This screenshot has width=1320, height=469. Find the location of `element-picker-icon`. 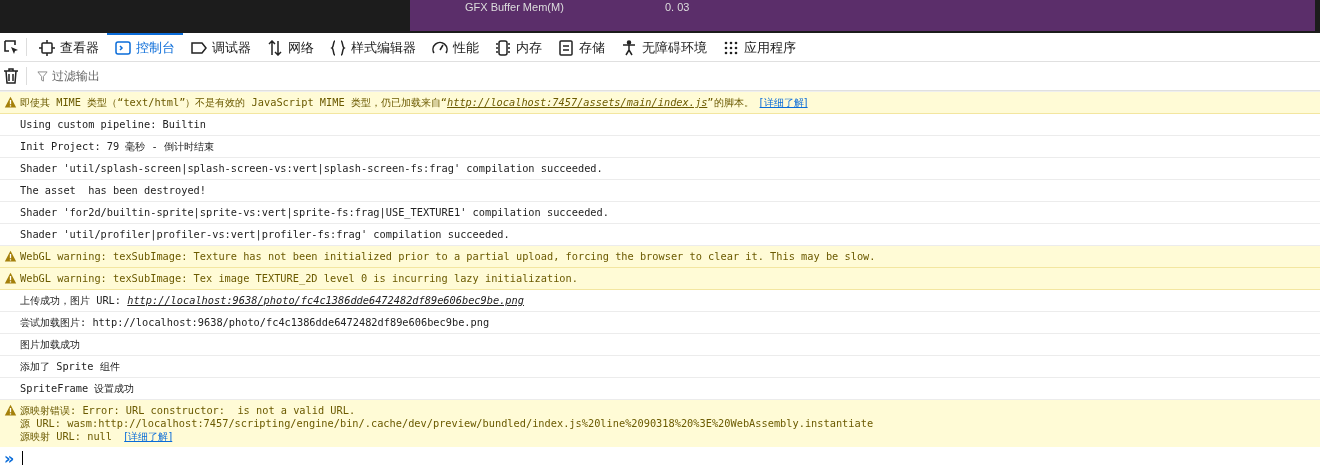

element-picker-icon is located at coordinates (11, 47).